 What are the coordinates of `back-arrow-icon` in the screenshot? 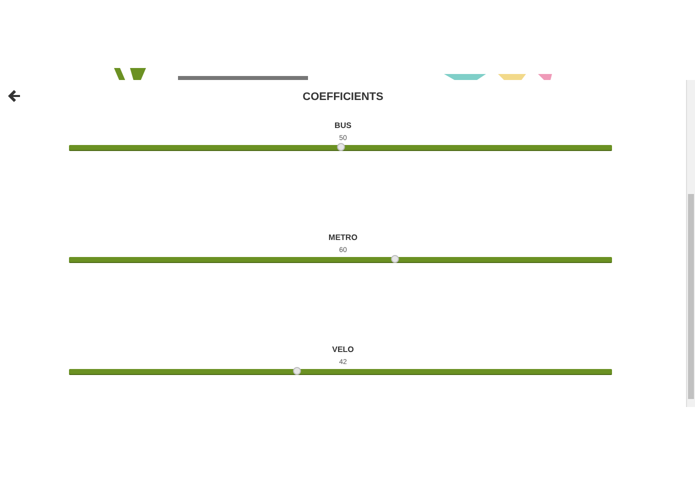 It's located at (14, 96).